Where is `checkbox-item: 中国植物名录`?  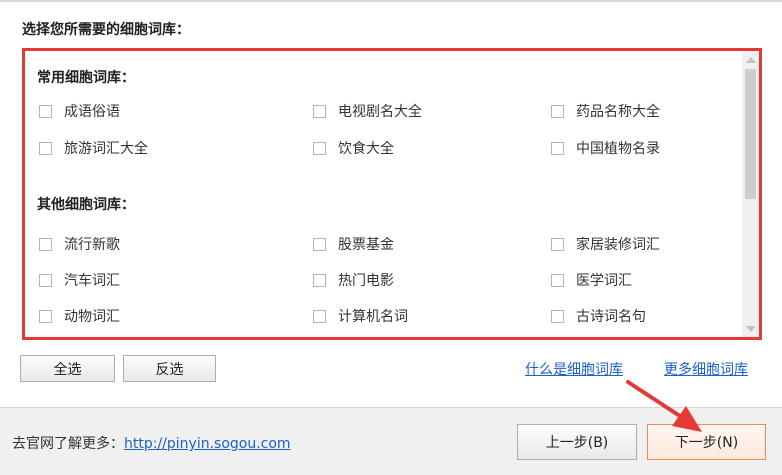 checkbox-item: 中国植物名录 is located at coordinates (605, 148).